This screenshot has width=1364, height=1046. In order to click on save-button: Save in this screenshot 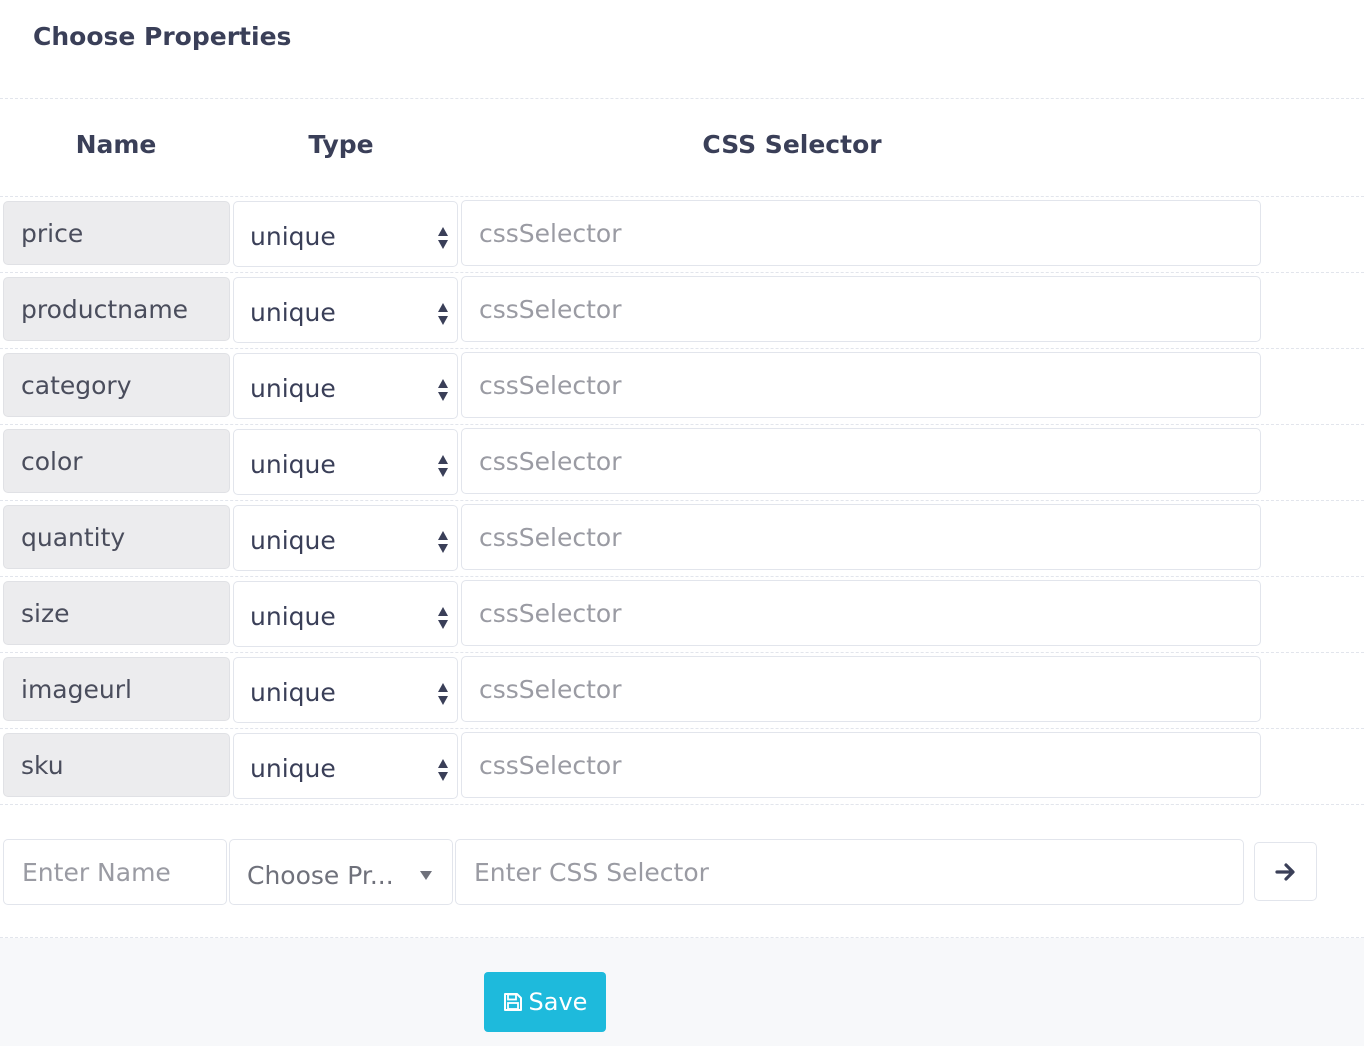, I will do `click(545, 1002)`.